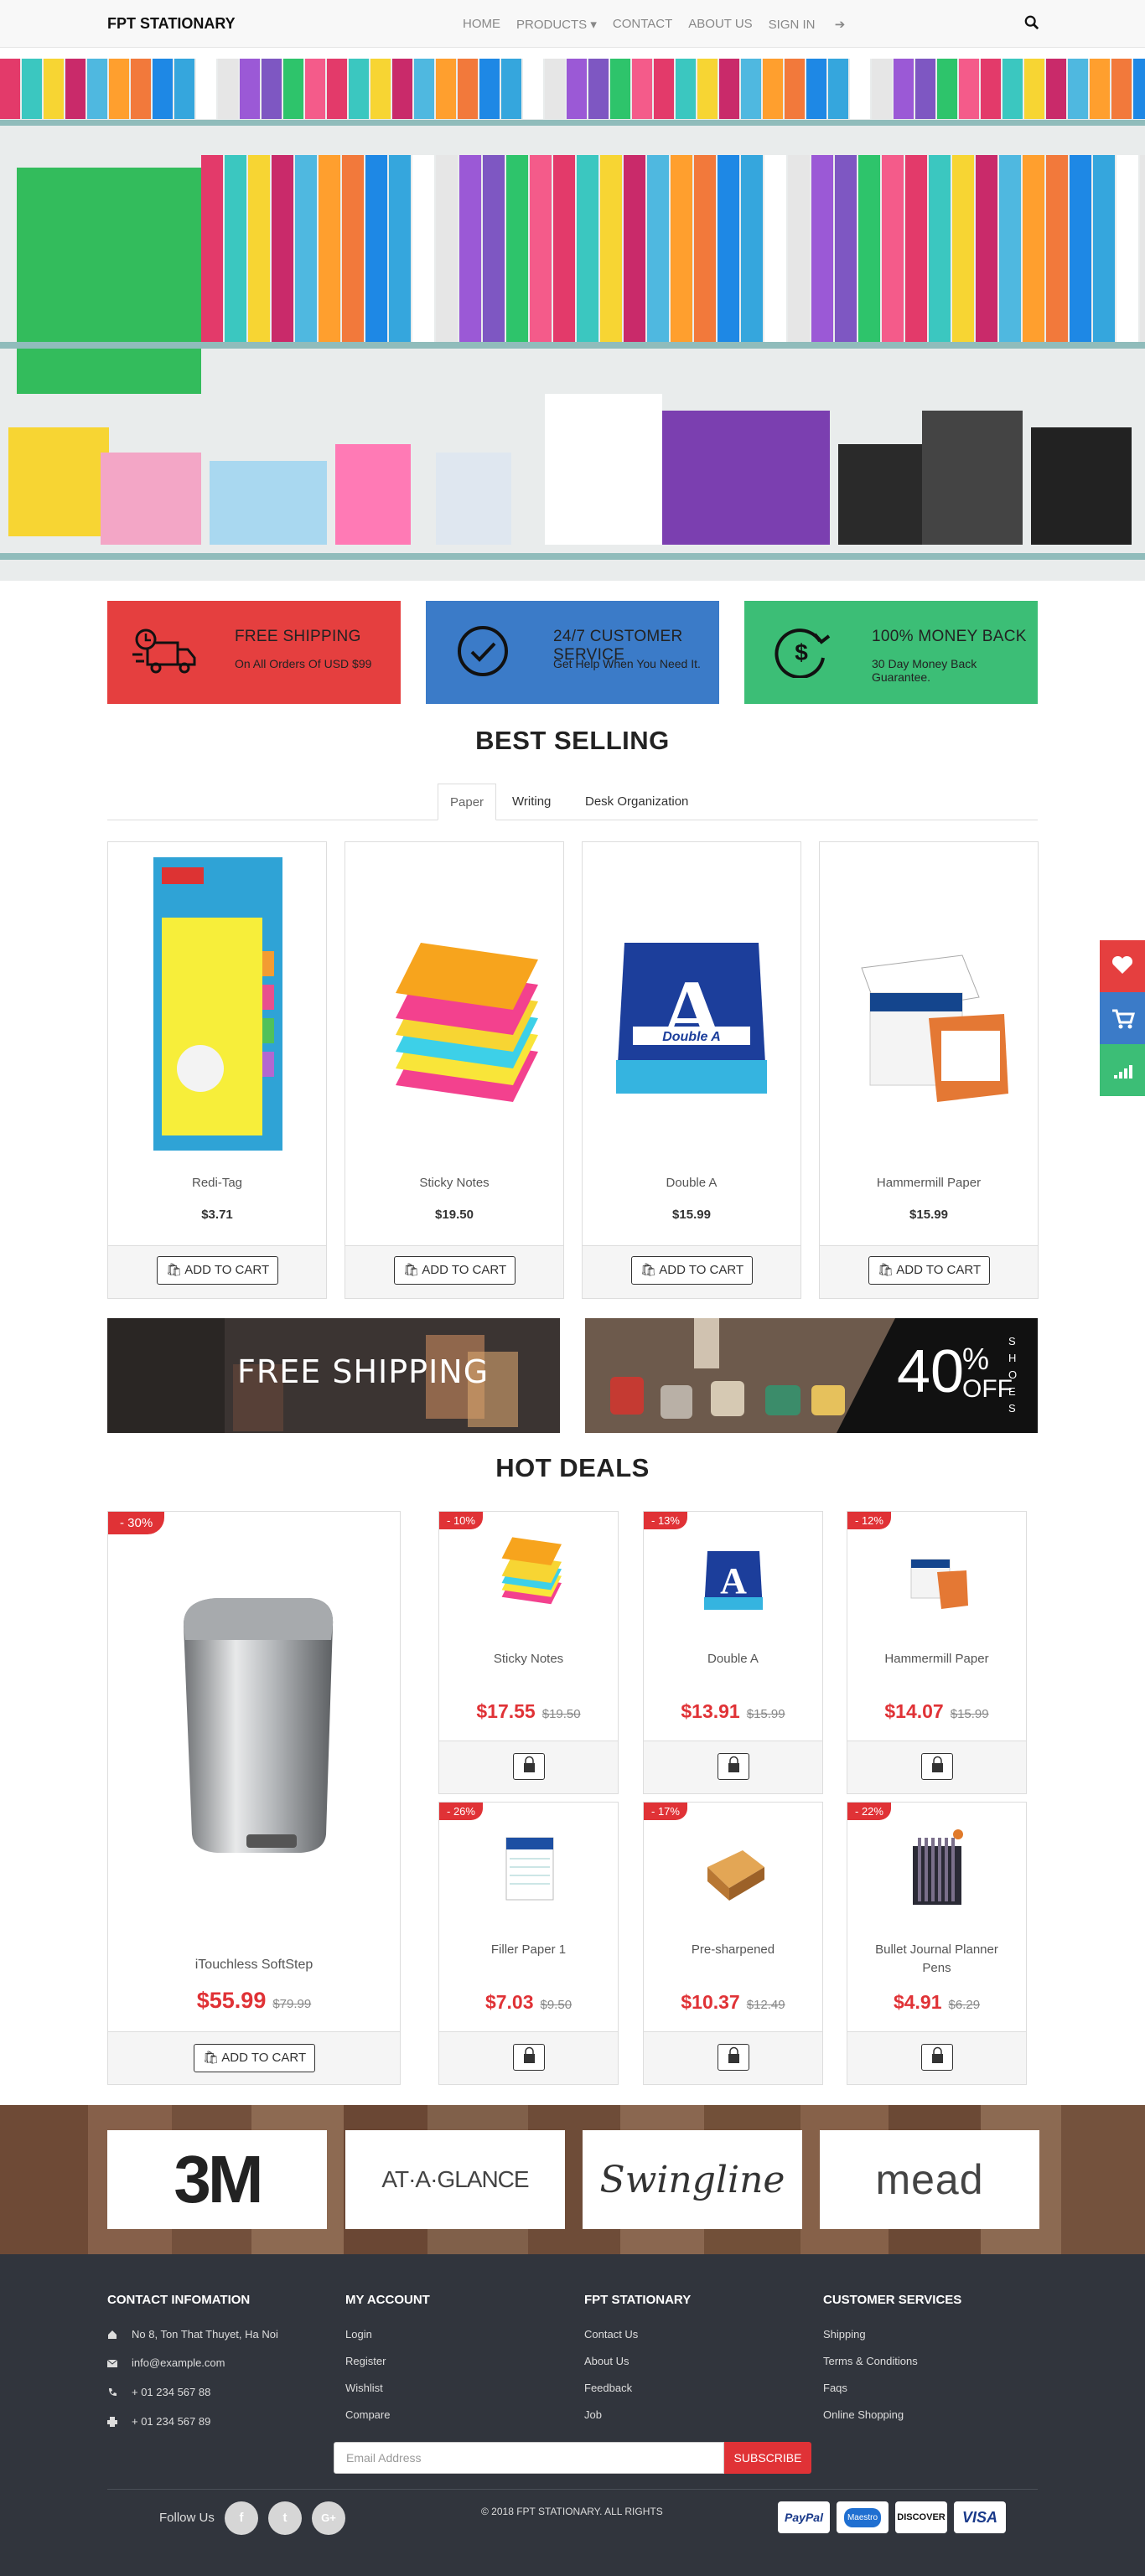  I want to click on brand-3m: 3M, so click(217, 2179).